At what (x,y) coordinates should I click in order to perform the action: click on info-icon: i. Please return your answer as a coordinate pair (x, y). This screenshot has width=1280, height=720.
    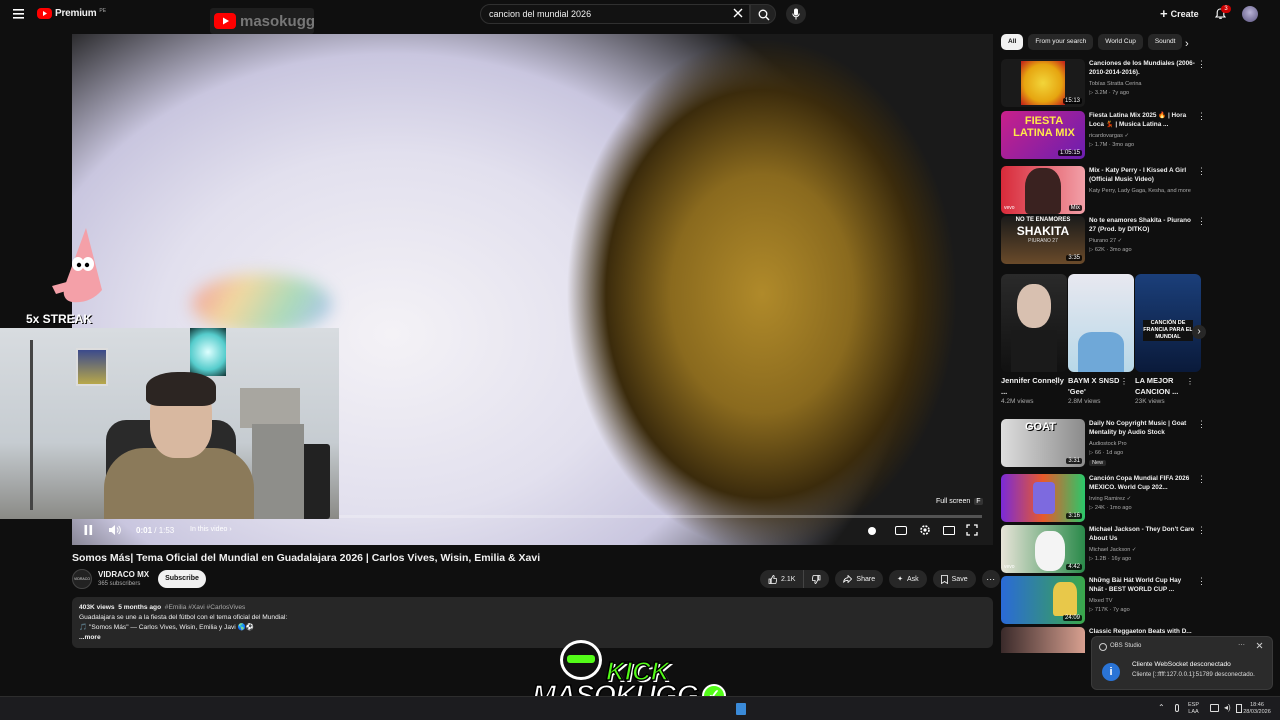
    Looking at the image, I should click on (1111, 672).